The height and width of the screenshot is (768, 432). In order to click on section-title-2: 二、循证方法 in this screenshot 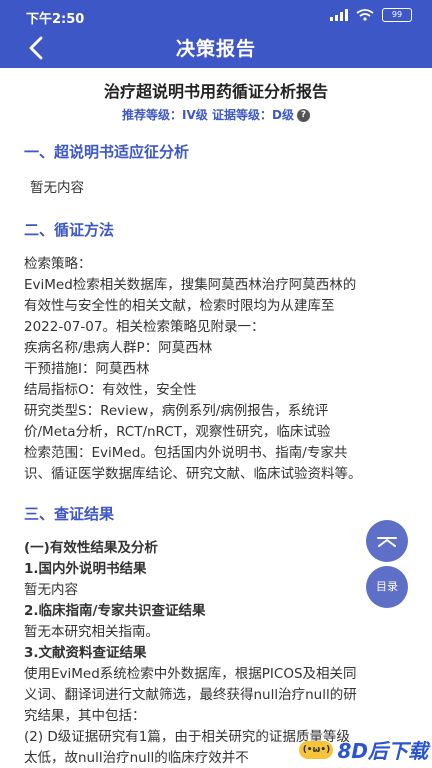, I will do `click(69, 230)`.